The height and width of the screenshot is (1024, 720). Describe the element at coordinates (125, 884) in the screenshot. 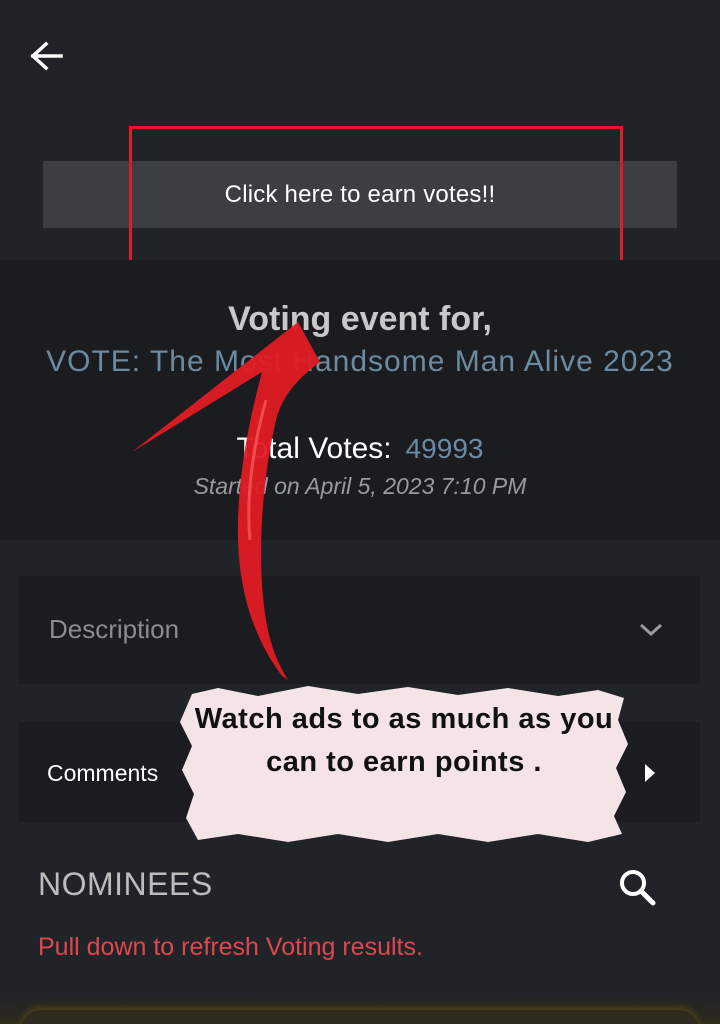

I see `nominees-heading: NOMINEES` at that location.